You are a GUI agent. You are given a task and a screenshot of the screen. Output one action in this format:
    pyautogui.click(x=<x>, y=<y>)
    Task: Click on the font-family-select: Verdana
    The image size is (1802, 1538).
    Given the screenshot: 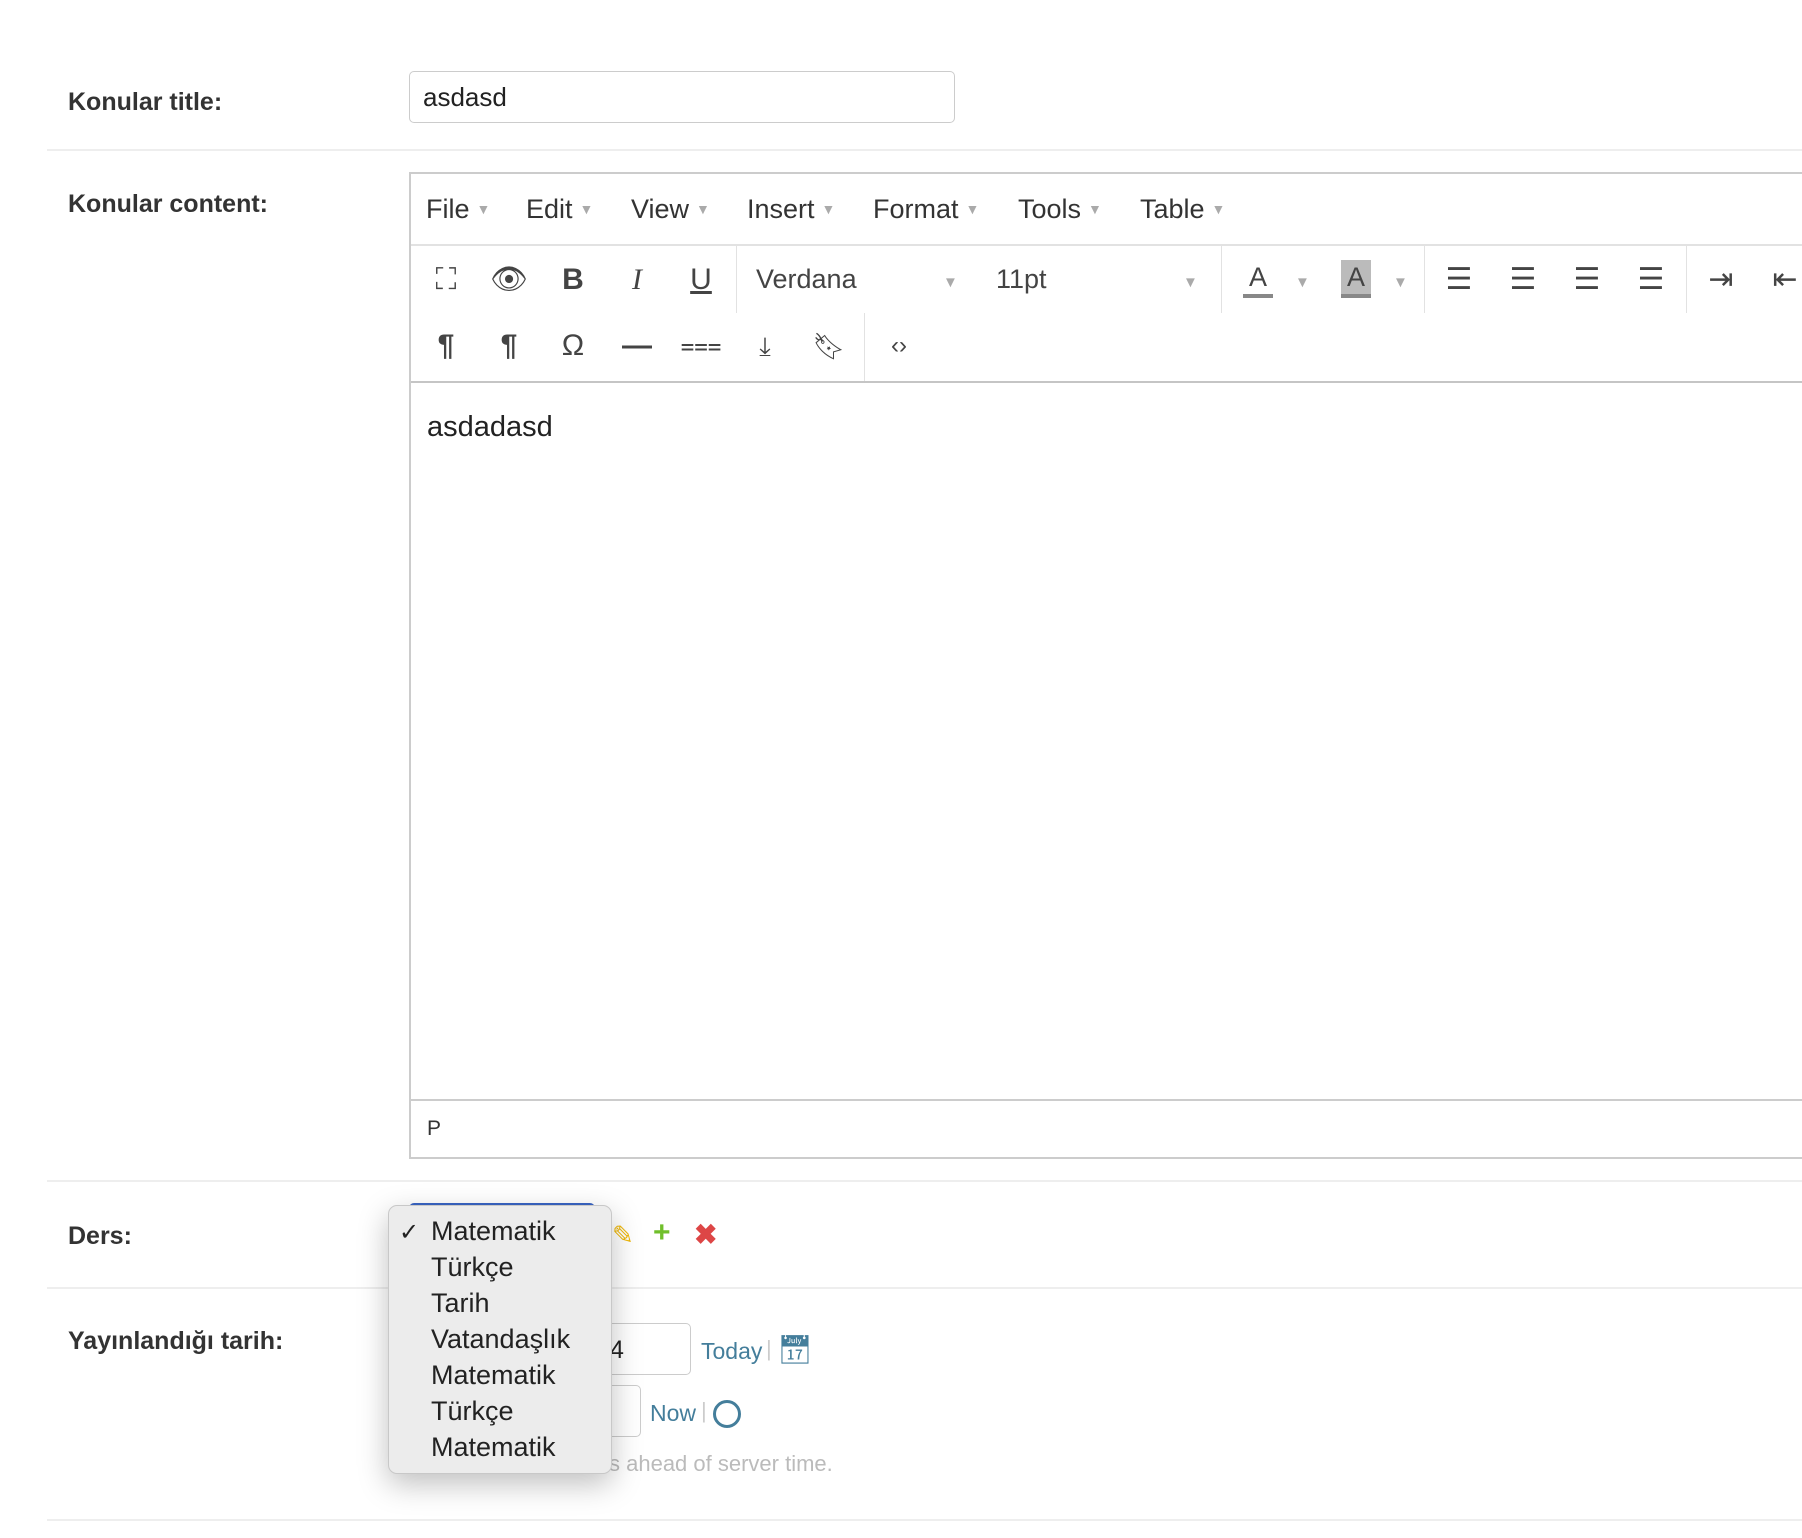 What is the action you would take?
    pyautogui.click(x=806, y=279)
    